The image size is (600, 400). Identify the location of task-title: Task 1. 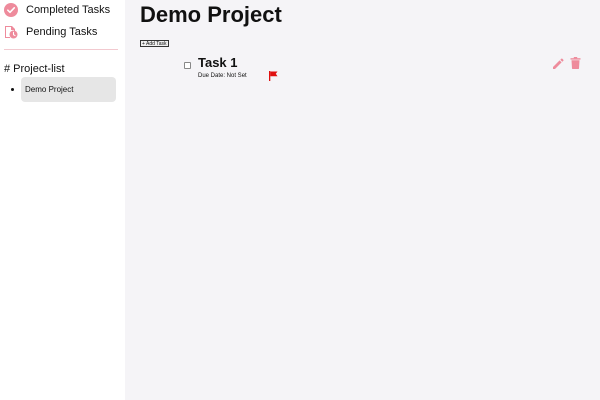
(218, 62).